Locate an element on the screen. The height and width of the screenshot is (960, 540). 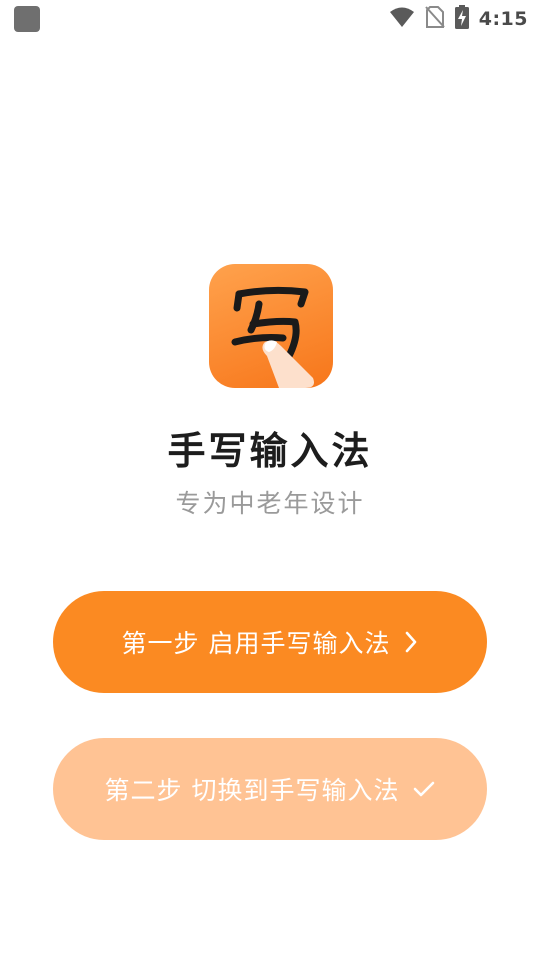
status-icons: 4:15 is located at coordinates (458, 19).